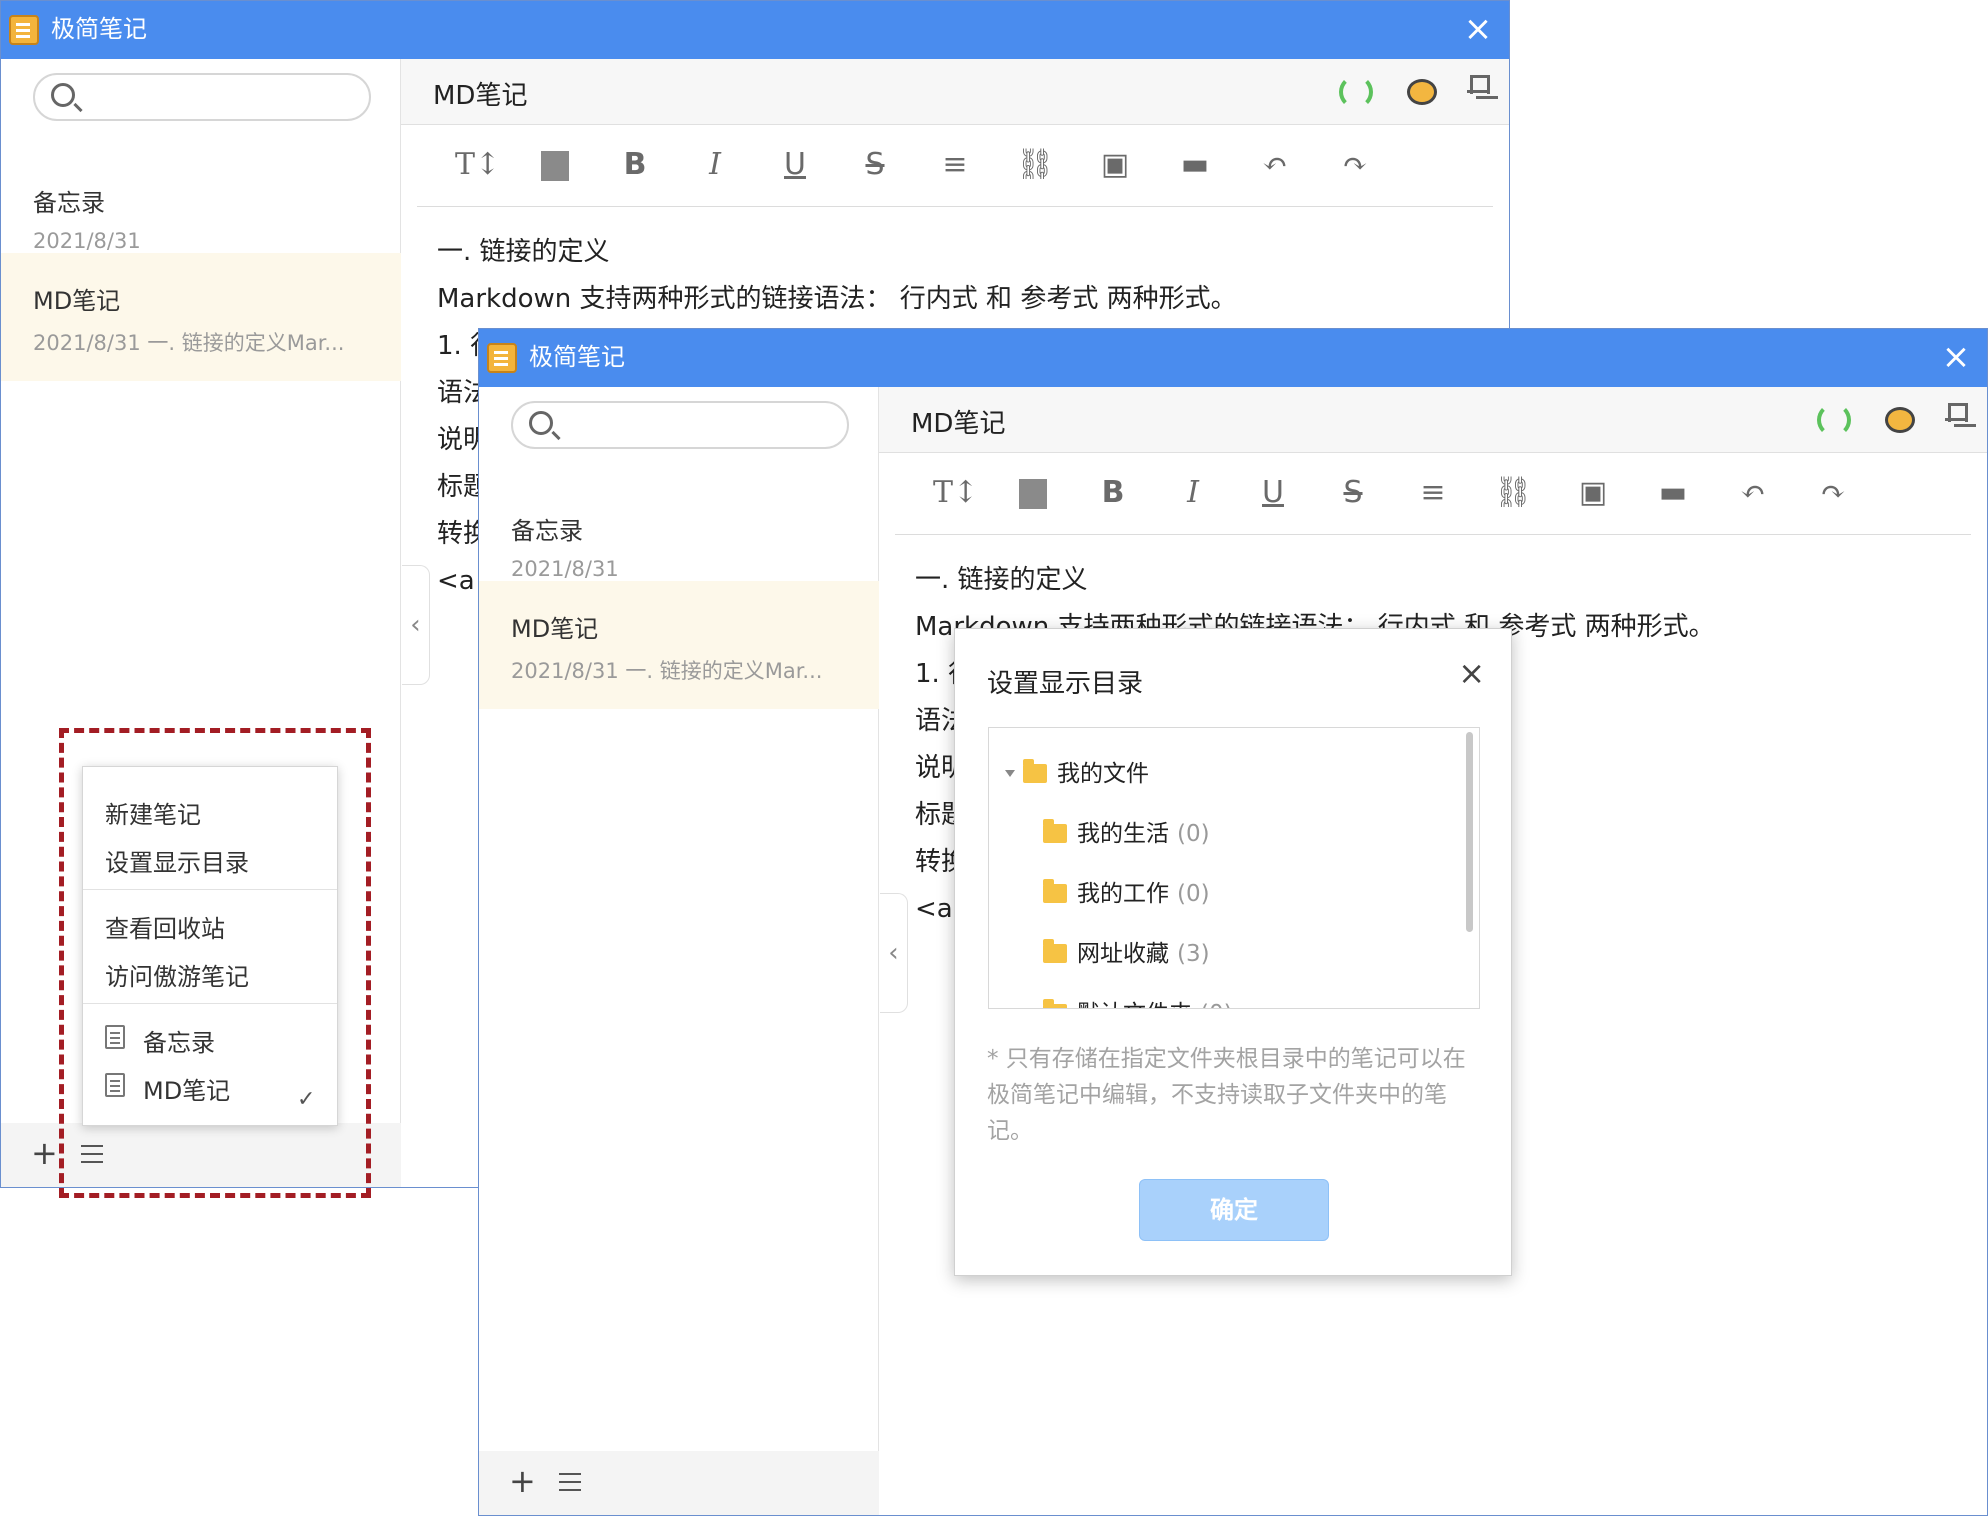  I want to click on tree-count: (3), so click(1193, 954).